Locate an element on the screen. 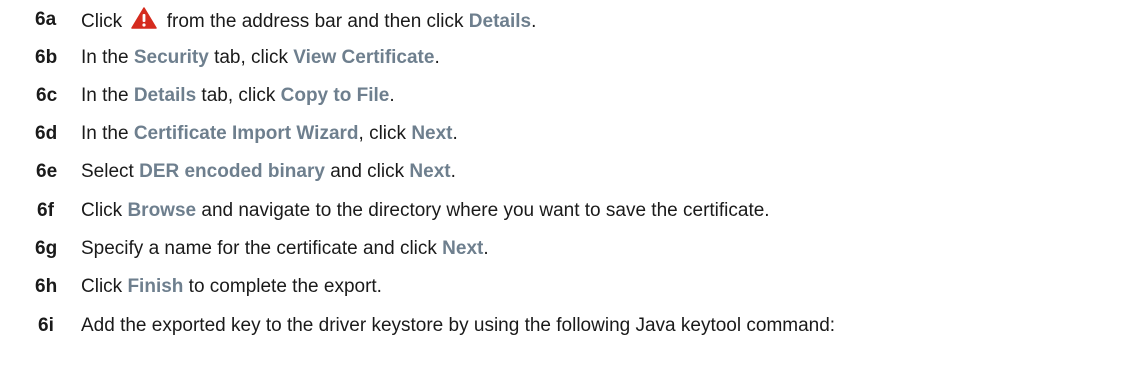  ui-term: Security is located at coordinates (171, 57).